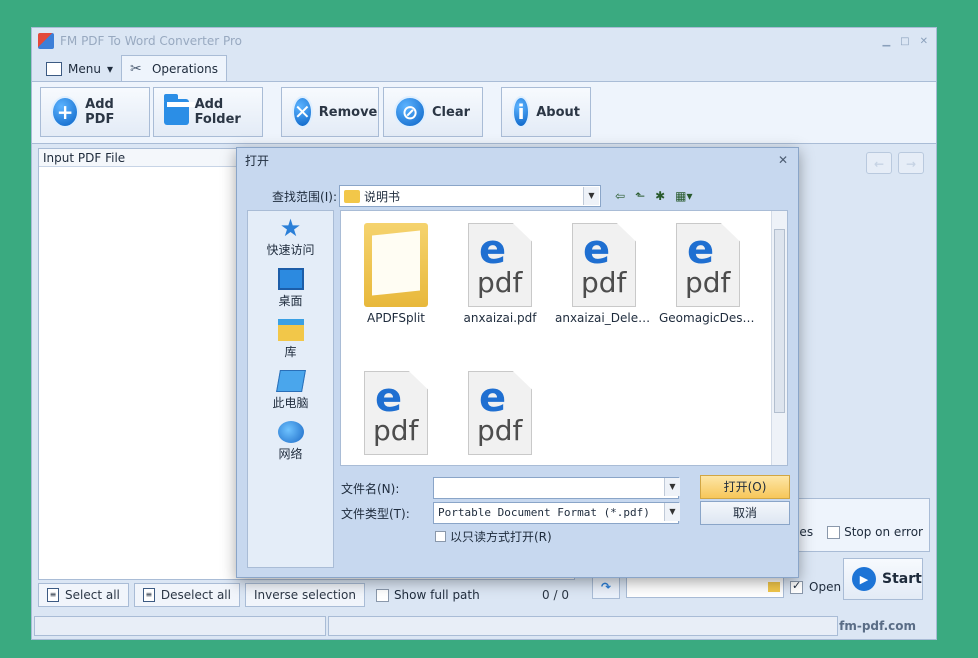 This screenshot has height=658, width=978. What do you see at coordinates (672, 487) in the screenshot?
I see `file-name-dropdown-icon: ▼` at bounding box center [672, 487].